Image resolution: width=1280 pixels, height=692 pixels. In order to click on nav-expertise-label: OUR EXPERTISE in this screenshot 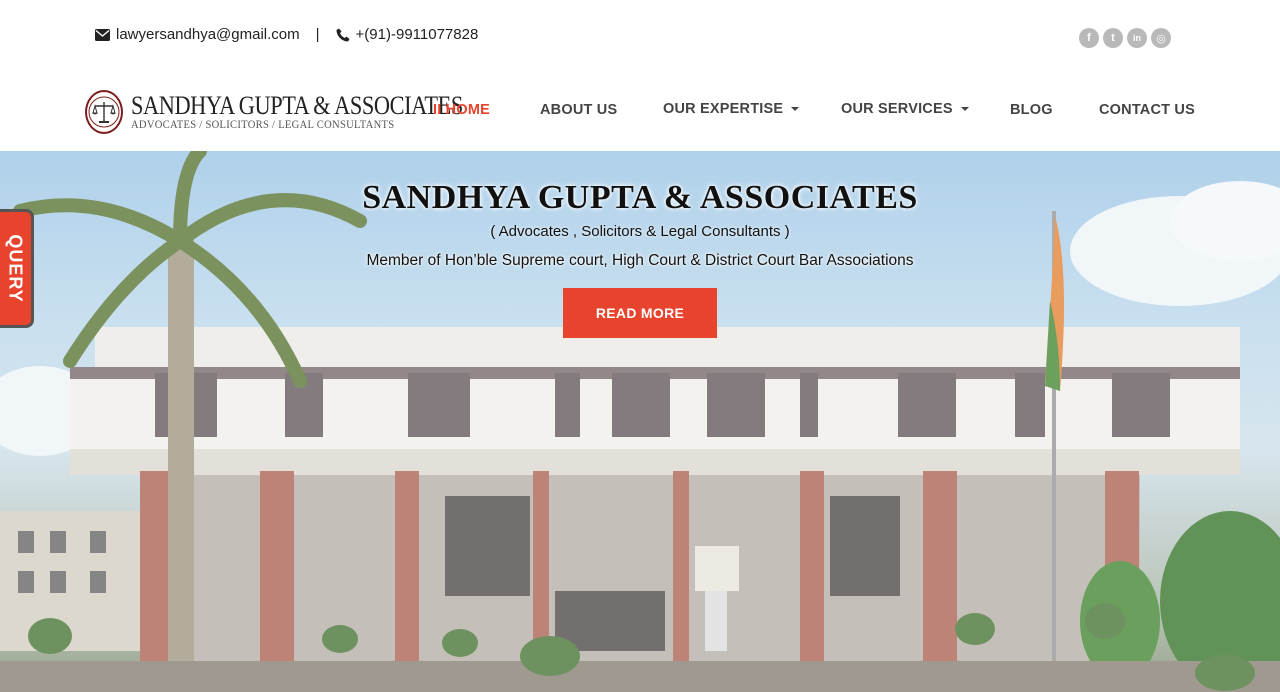, I will do `click(723, 109)`.